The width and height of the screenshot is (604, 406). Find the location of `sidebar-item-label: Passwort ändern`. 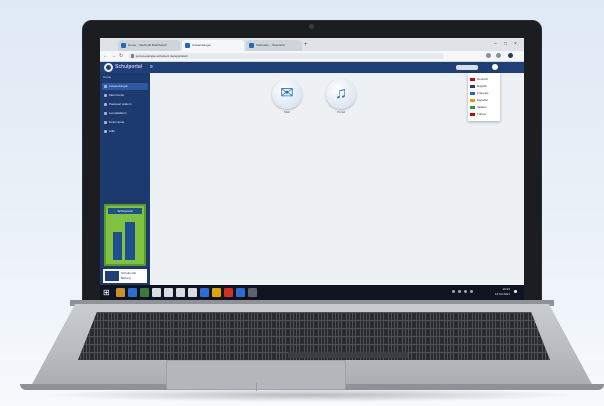

sidebar-item-label: Passwort ändern is located at coordinates (120, 104).